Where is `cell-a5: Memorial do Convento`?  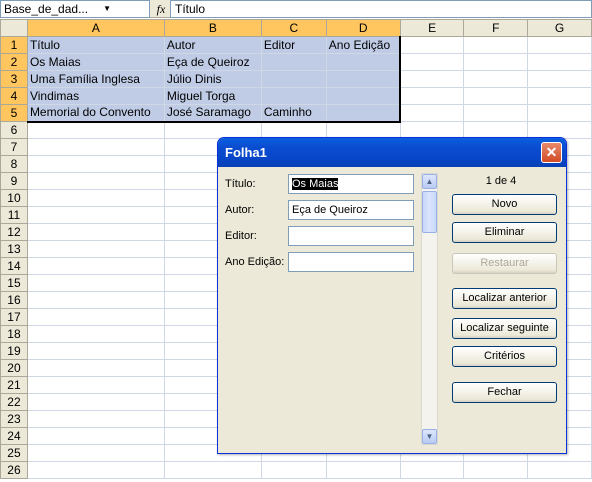
cell-a5: Memorial do Convento is located at coordinates (95, 113).